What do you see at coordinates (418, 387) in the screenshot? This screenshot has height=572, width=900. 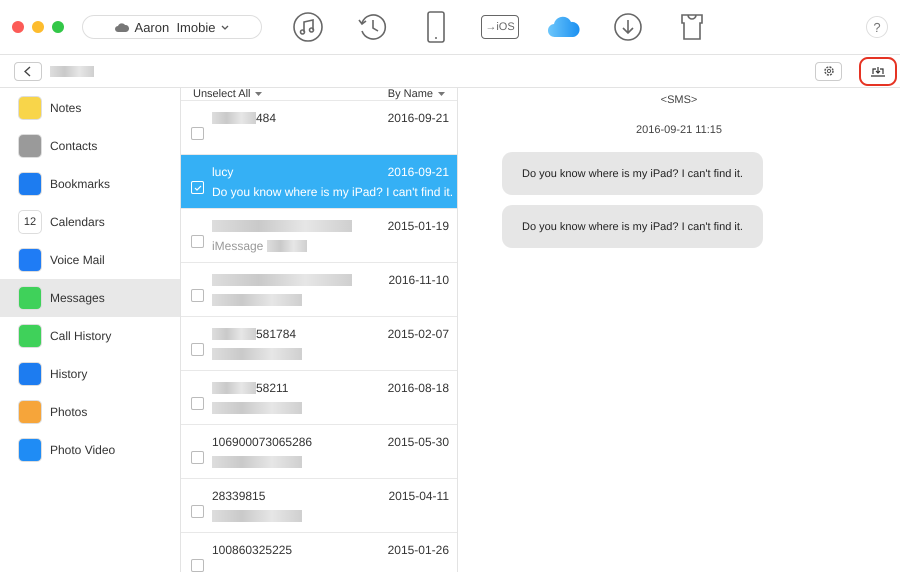 I see `message-date: 2016-08-18` at bounding box center [418, 387].